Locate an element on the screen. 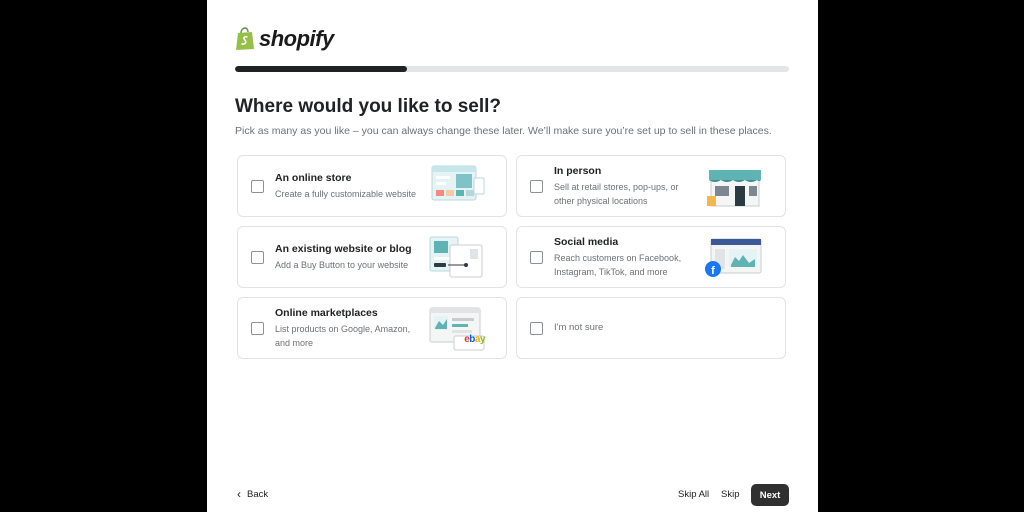 This screenshot has width=1024, height=512. social-media-illustration: f is located at coordinates (733, 257).